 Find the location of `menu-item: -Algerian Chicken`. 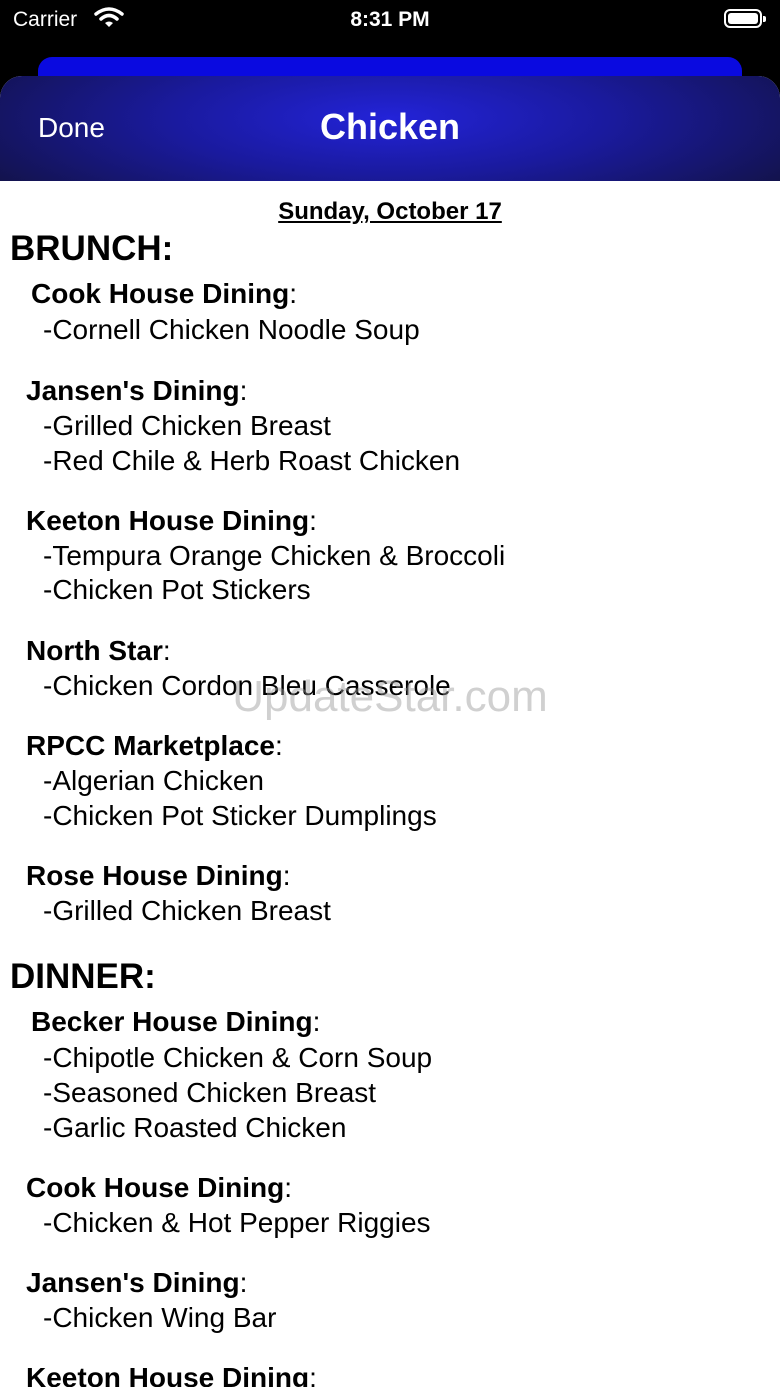

menu-item: -Algerian Chicken is located at coordinates (153, 780).